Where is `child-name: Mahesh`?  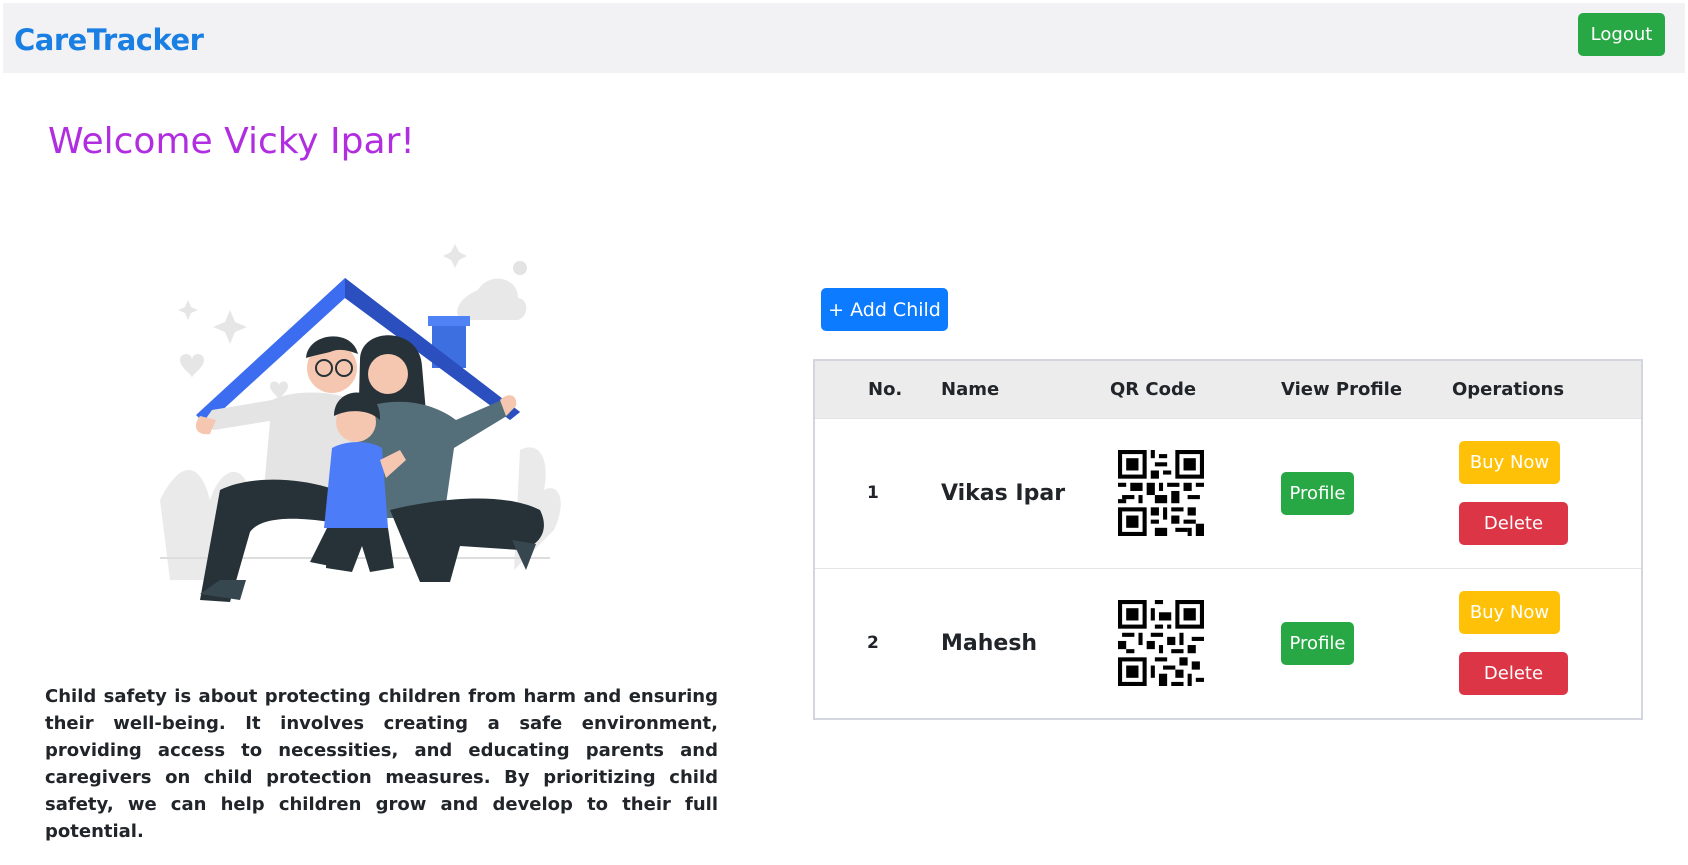
child-name: Mahesh is located at coordinates (989, 643).